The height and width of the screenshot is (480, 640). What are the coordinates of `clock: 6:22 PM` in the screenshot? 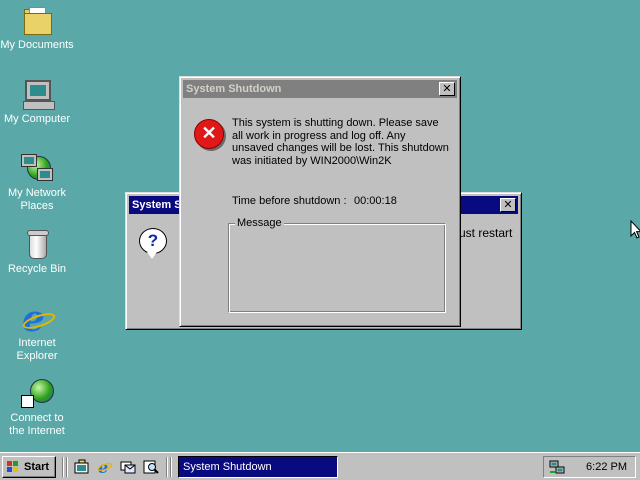 It's located at (606, 467).